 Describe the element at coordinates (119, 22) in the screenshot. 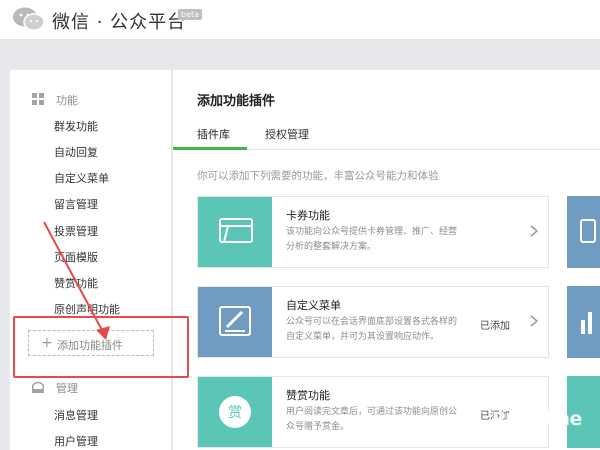

I see `site-title: 微信 · 公众平台` at that location.